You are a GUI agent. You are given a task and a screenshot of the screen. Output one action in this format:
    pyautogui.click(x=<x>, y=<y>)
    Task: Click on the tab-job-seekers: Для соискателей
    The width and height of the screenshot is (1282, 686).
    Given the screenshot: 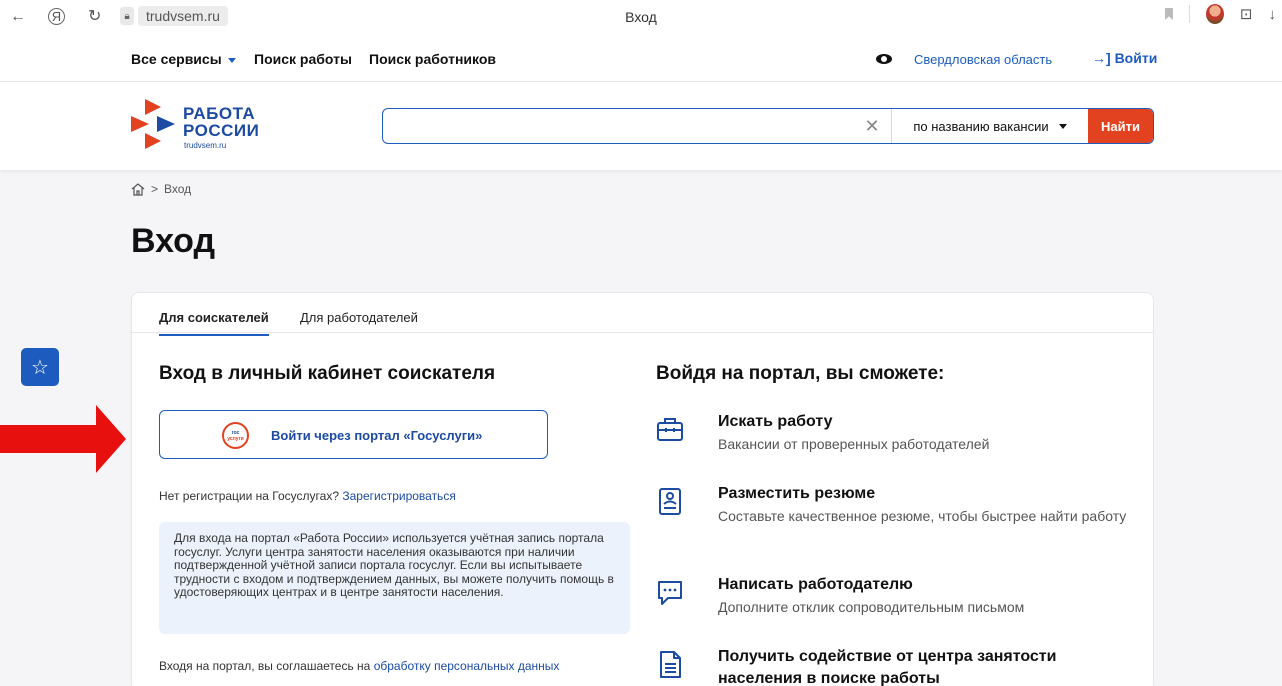 What is the action you would take?
    pyautogui.click(x=214, y=323)
    